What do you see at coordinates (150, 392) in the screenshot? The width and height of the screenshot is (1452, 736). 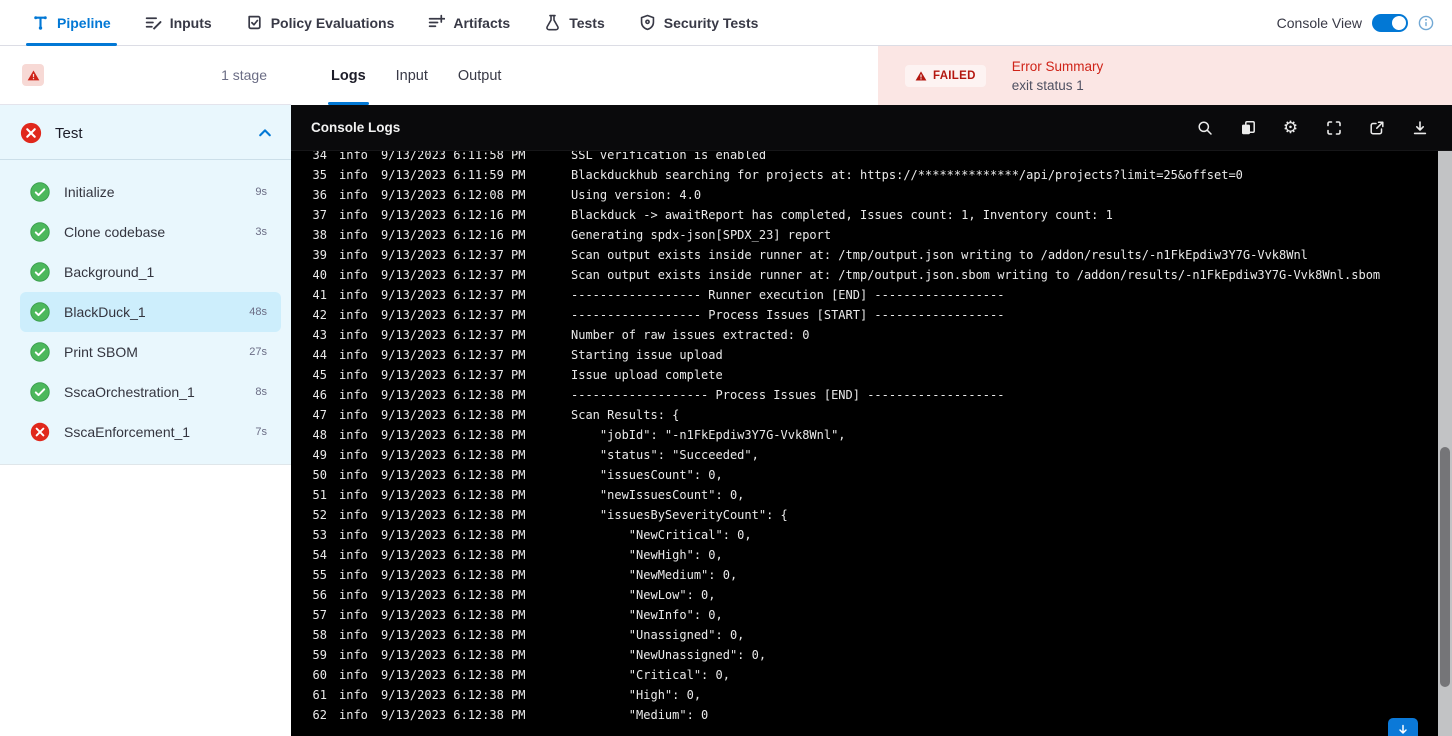 I see `step-row-sscaorchestration-1: SscaOrchestration_1 8s` at bounding box center [150, 392].